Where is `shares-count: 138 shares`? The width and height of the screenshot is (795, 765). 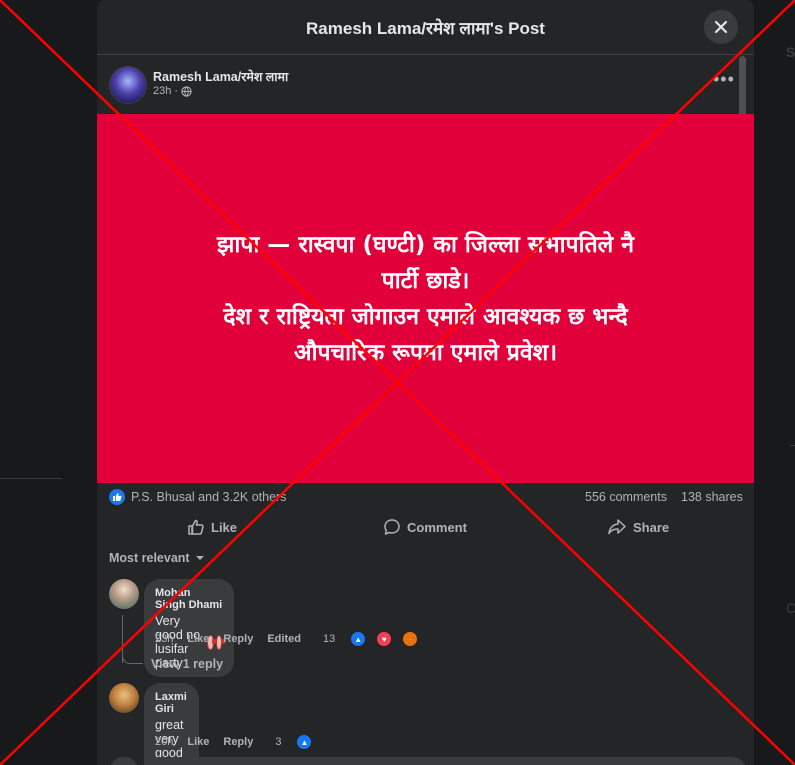
shares-count: 138 shares is located at coordinates (712, 497).